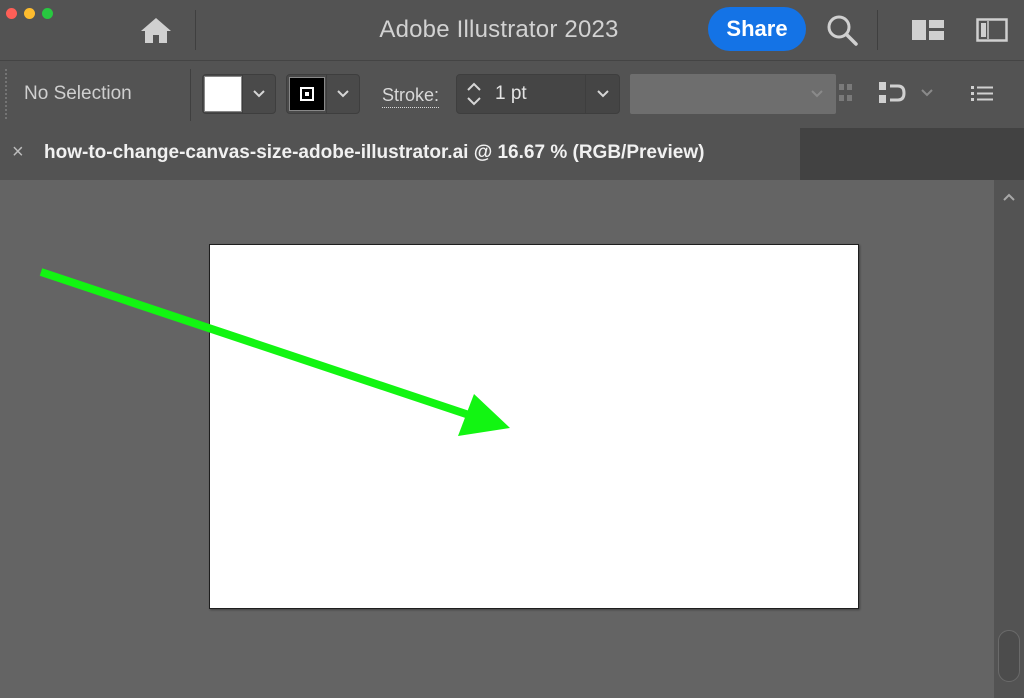  What do you see at coordinates (222, 94) in the screenshot?
I see `fill-swatch` at bounding box center [222, 94].